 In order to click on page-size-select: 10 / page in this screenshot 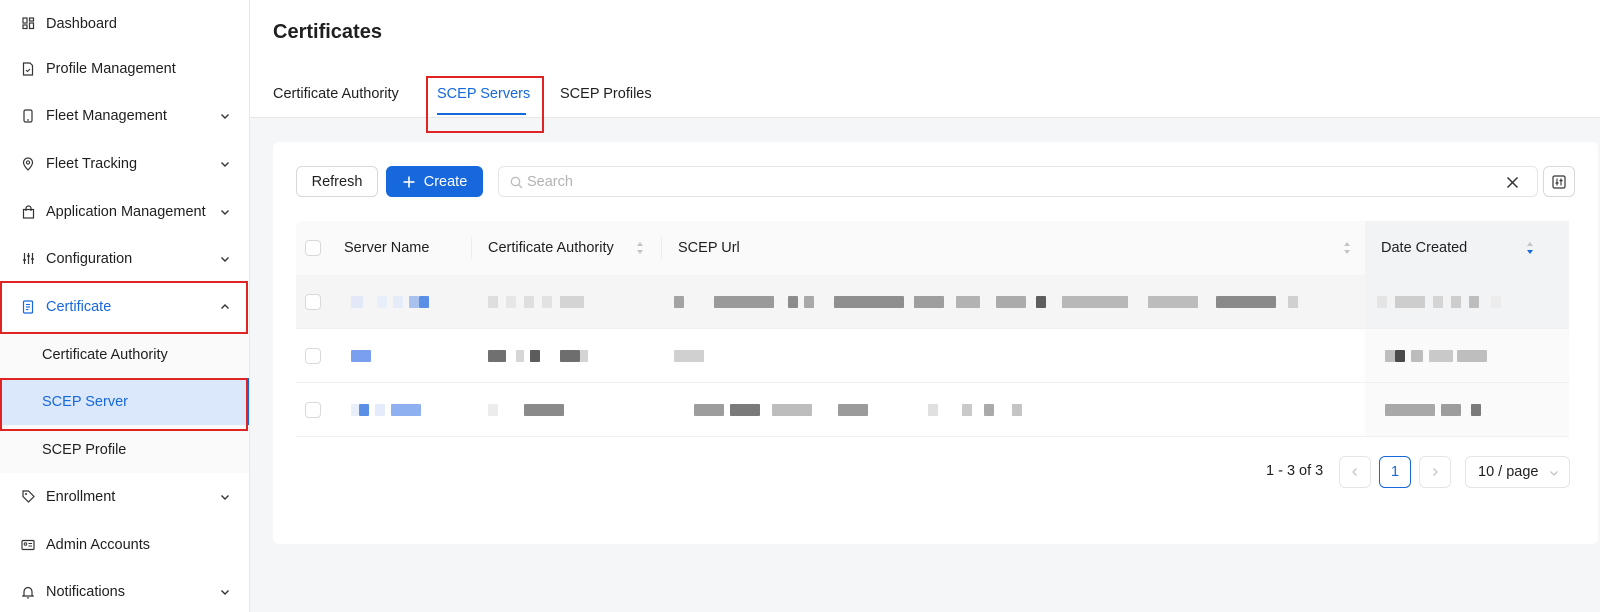, I will do `click(1517, 472)`.